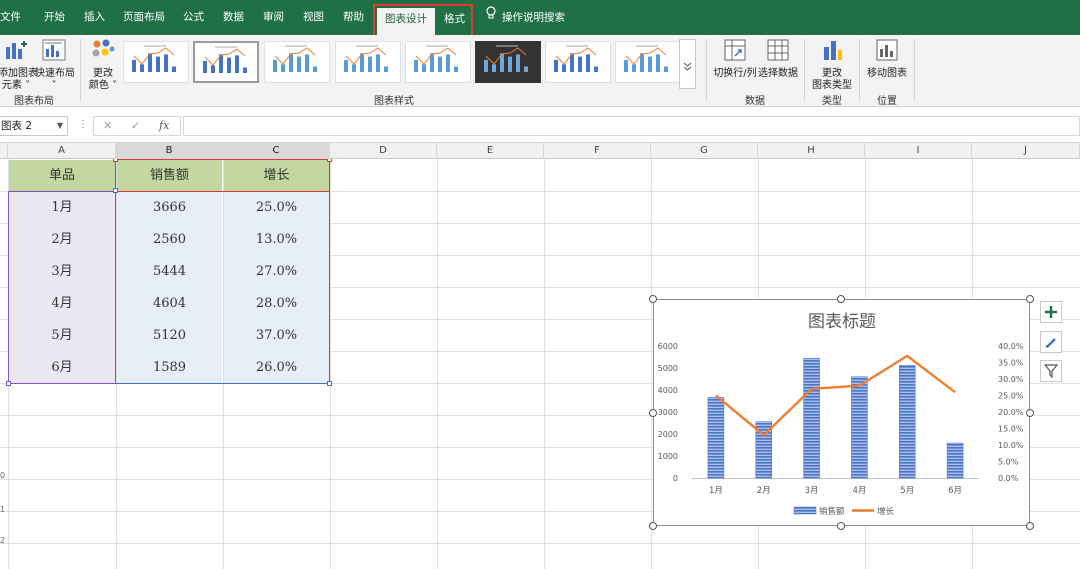  What do you see at coordinates (886, 511) in the screenshot?
I see `legend-label-growth: 增长` at bounding box center [886, 511].